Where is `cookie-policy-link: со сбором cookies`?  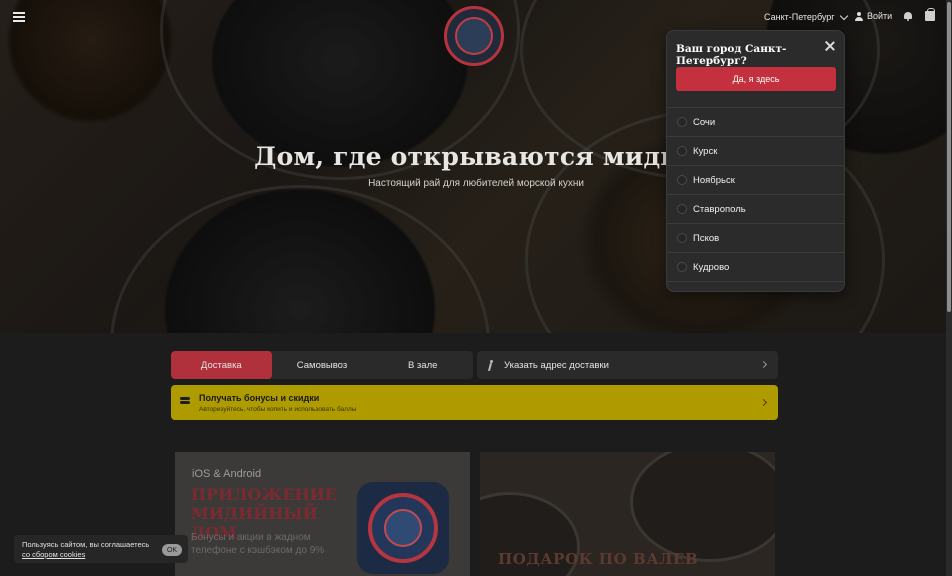 cookie-policy-link: со сбором cookies is located at coordinates (53, 554).